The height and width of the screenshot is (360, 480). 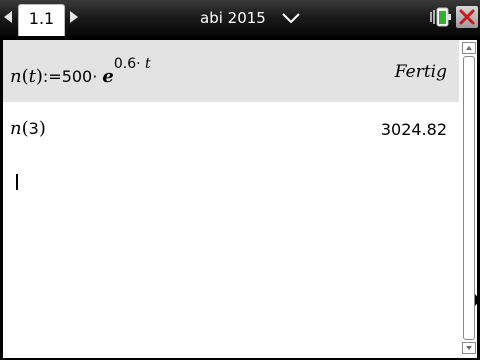 I want to click on variable: t, so click(x=32, y=76).